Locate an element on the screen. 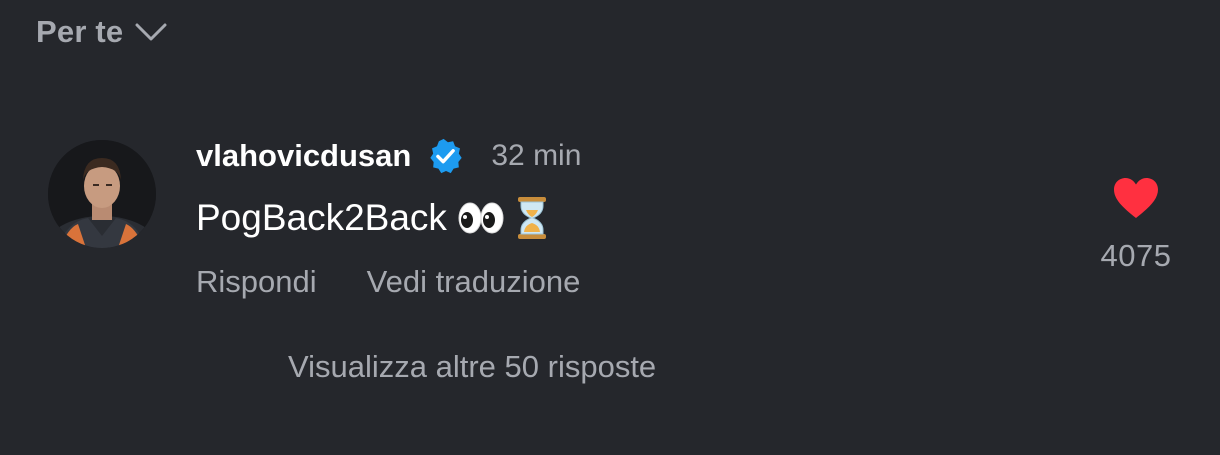  view-more-replies-button: Visualizza altre 50 risposte is located at coordinates (472, 367).